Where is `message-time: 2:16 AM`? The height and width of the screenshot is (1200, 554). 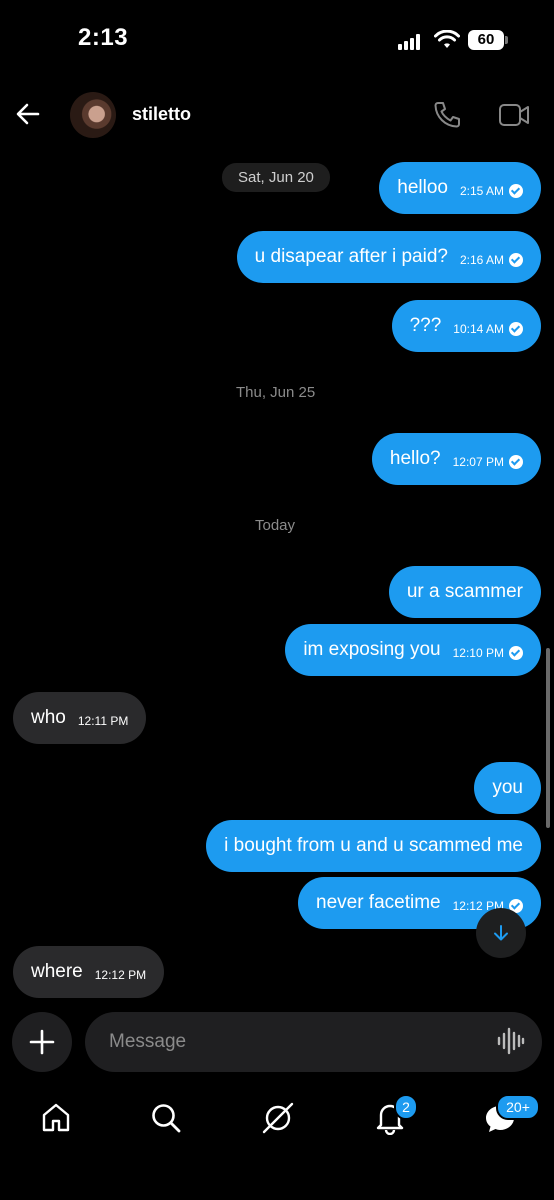 message-time: 2:16 AM is located at coordinates (481, 260).